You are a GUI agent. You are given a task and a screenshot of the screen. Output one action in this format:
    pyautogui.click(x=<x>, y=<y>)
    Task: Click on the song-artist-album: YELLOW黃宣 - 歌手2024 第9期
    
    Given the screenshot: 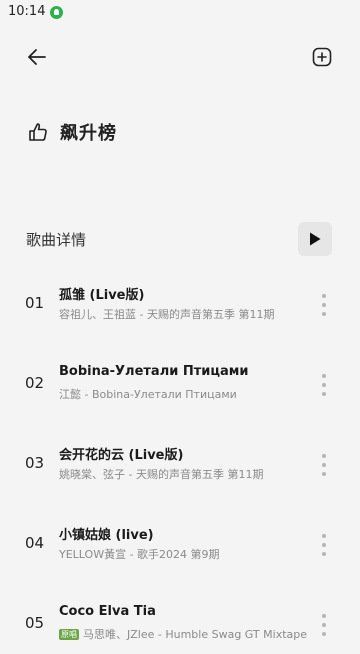 What is the action you would take?
    pyautogui.click(x=139, y=554)
    